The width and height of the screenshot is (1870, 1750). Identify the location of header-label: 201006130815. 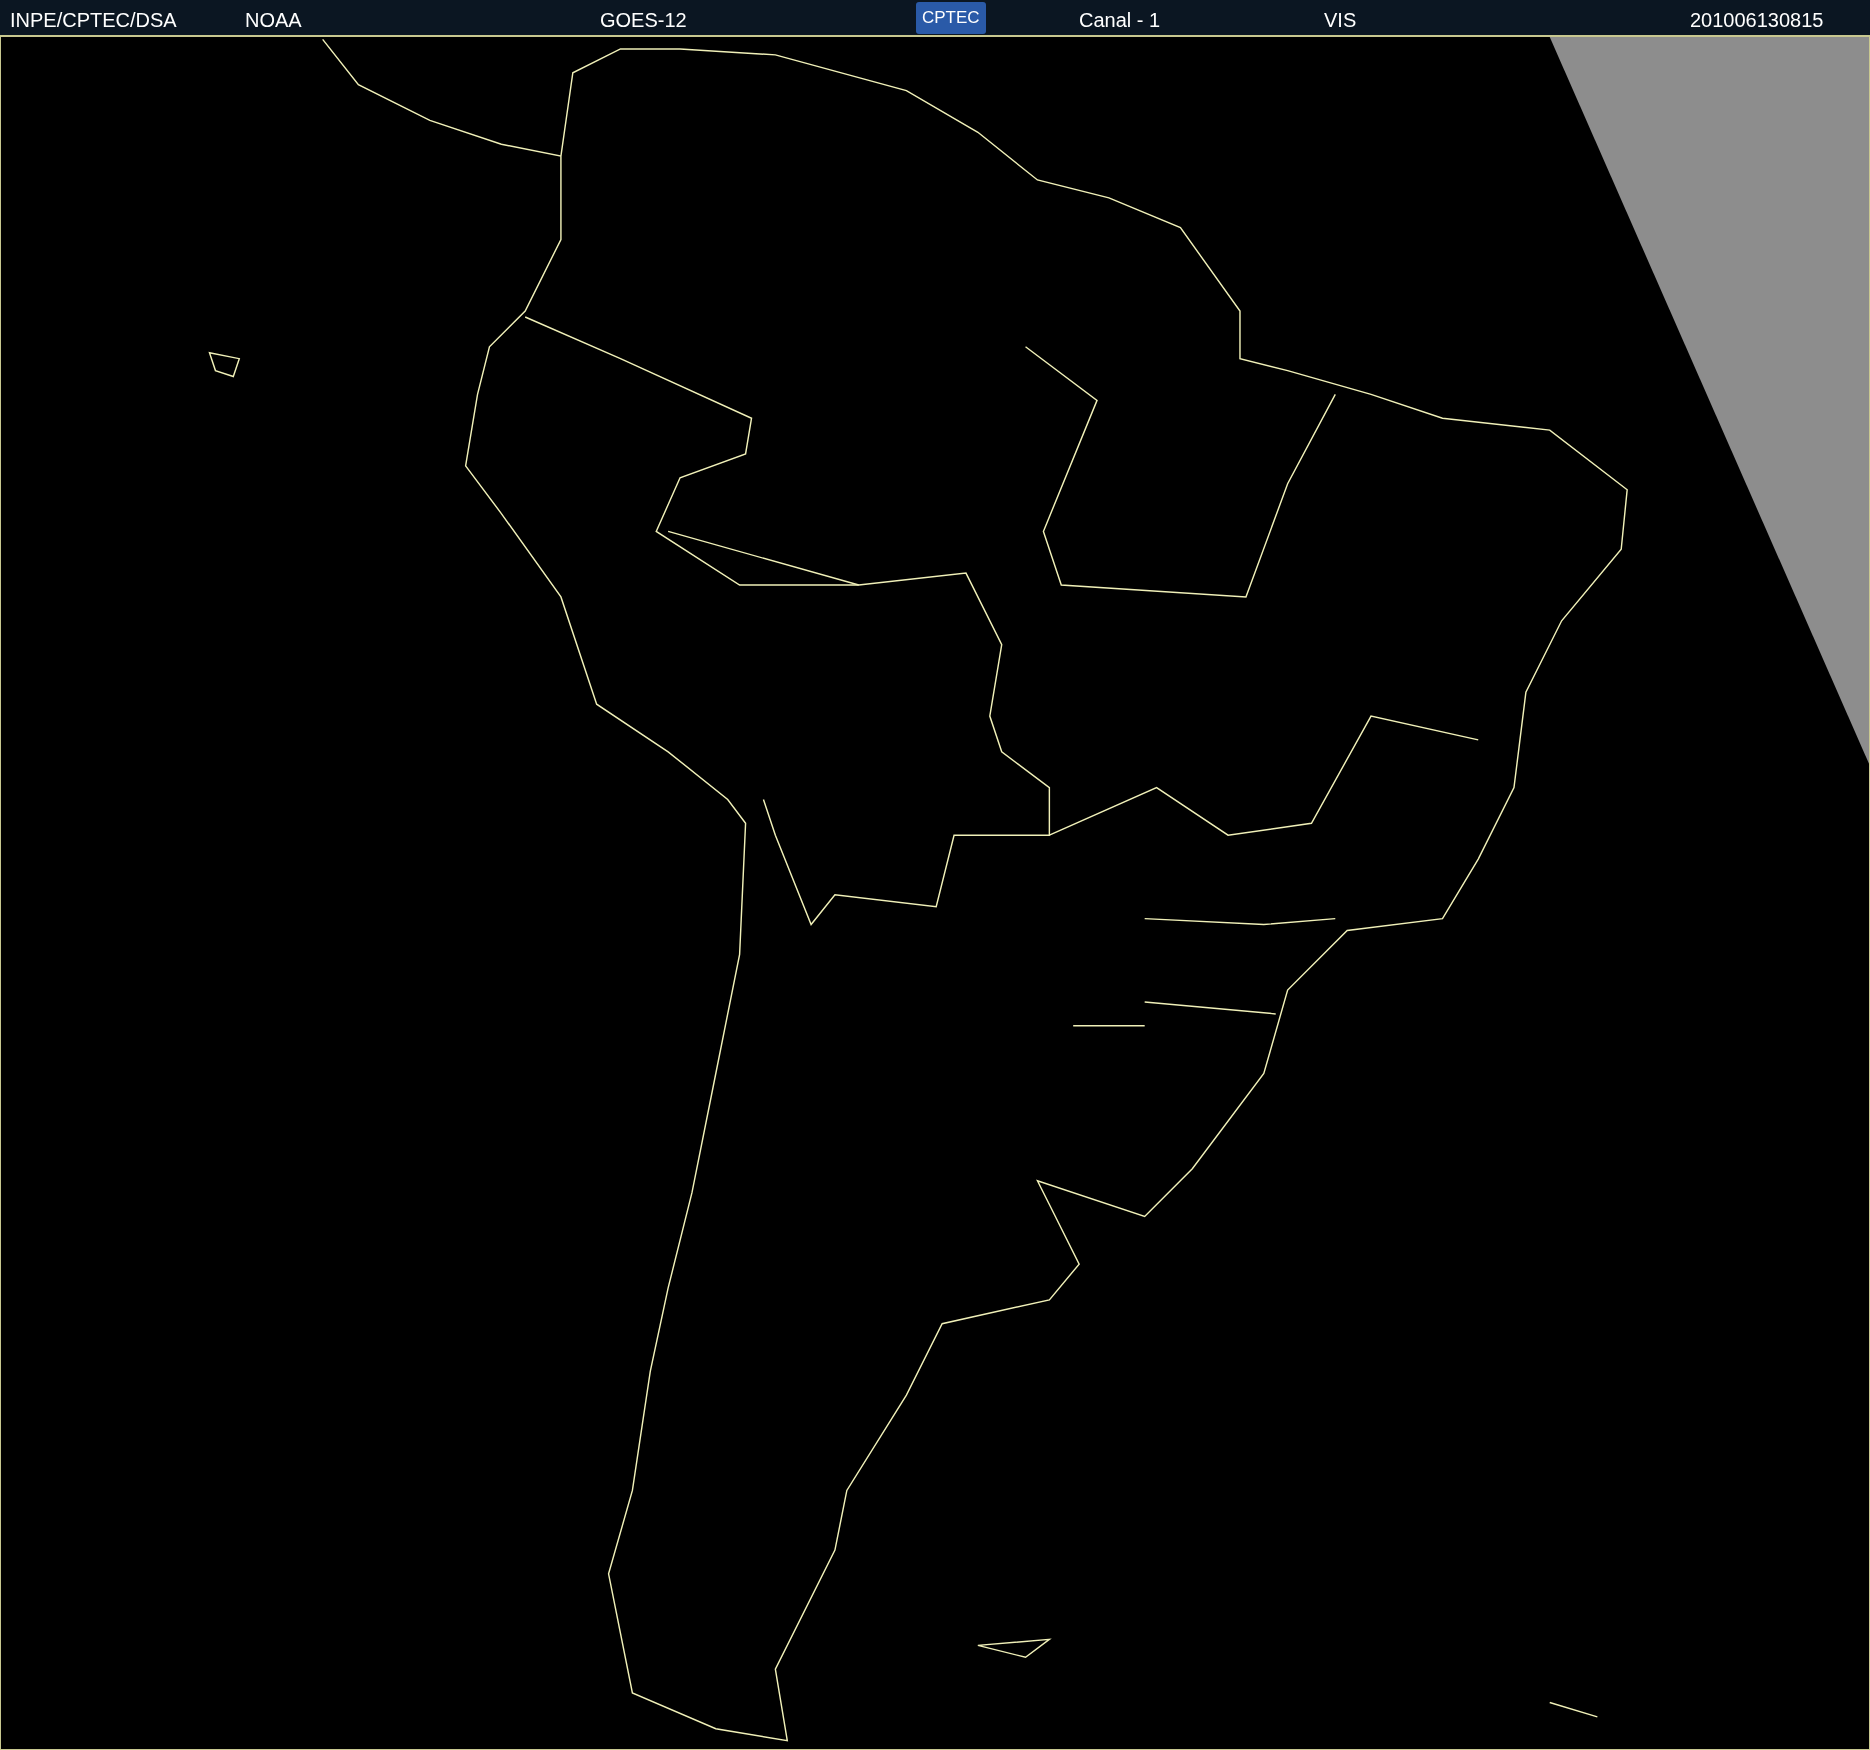
(1757, 20).